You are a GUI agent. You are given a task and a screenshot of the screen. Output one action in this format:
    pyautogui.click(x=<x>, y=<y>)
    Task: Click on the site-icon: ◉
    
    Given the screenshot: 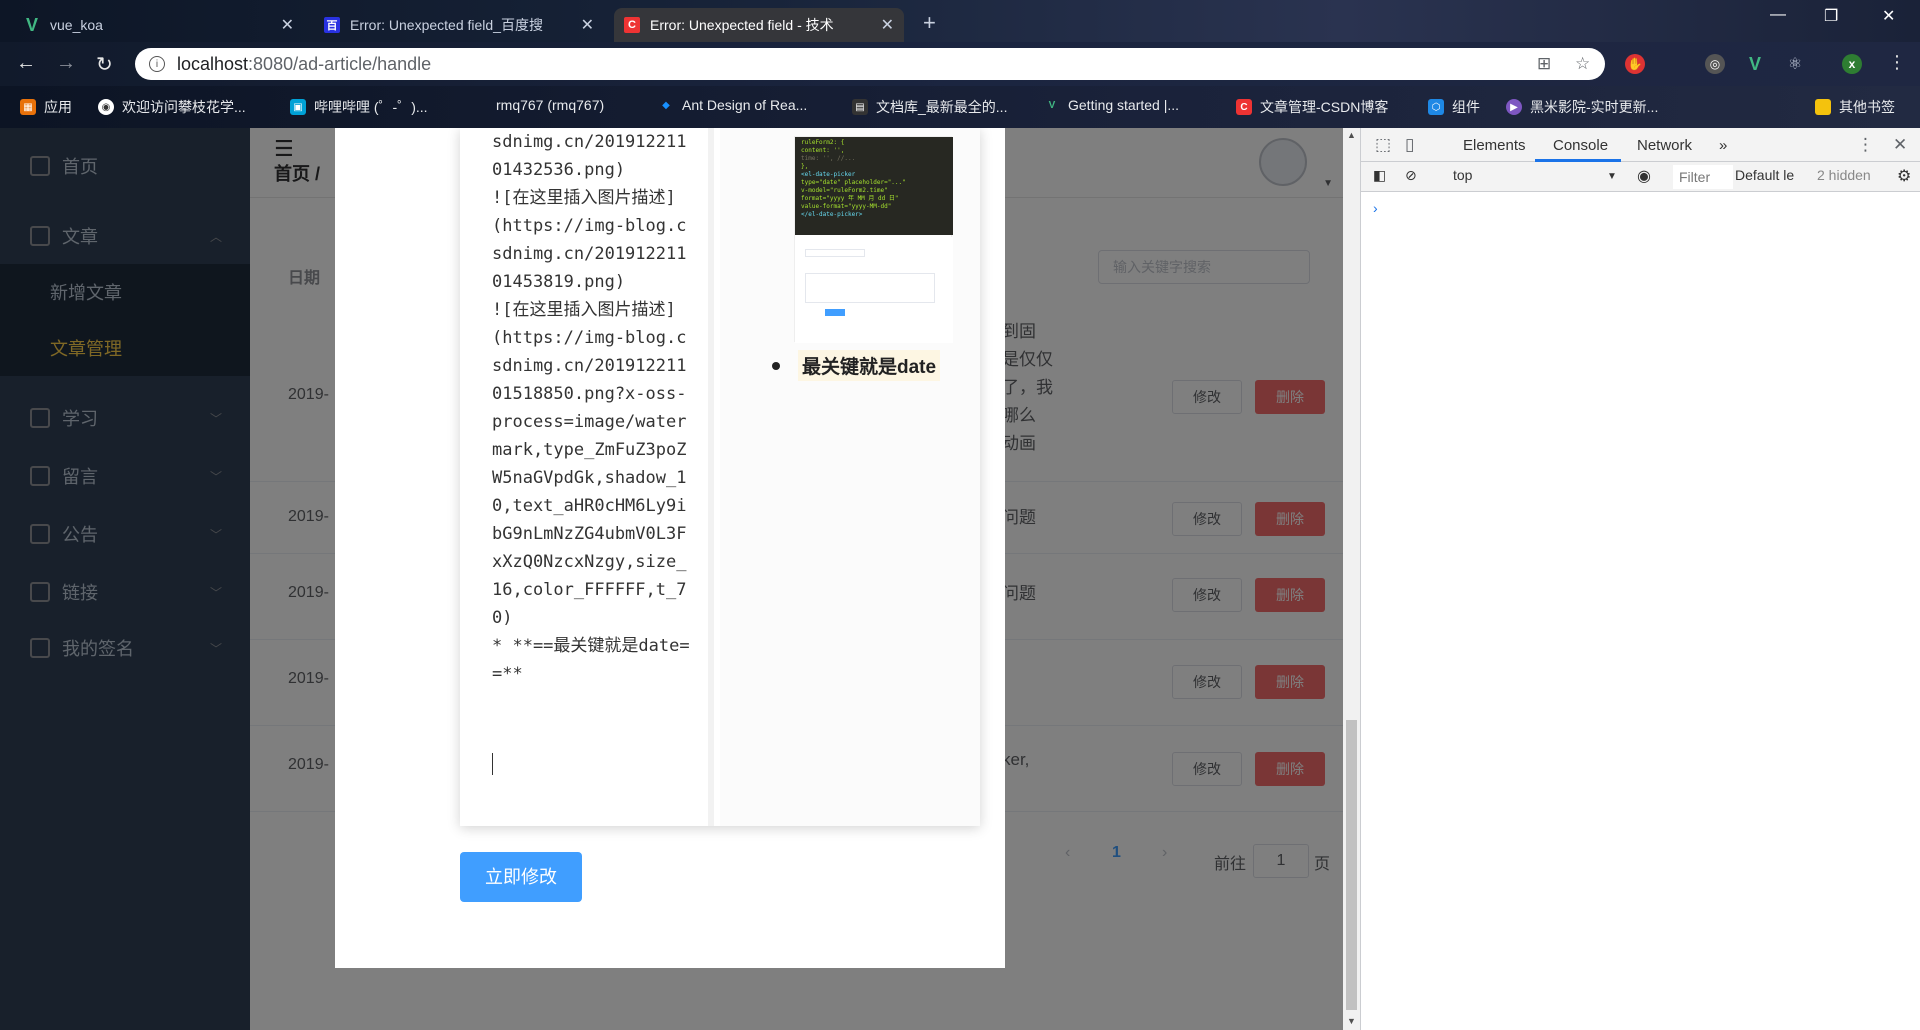 What is the action you would take?
    pyautogui.click(x=106, y=107)
    